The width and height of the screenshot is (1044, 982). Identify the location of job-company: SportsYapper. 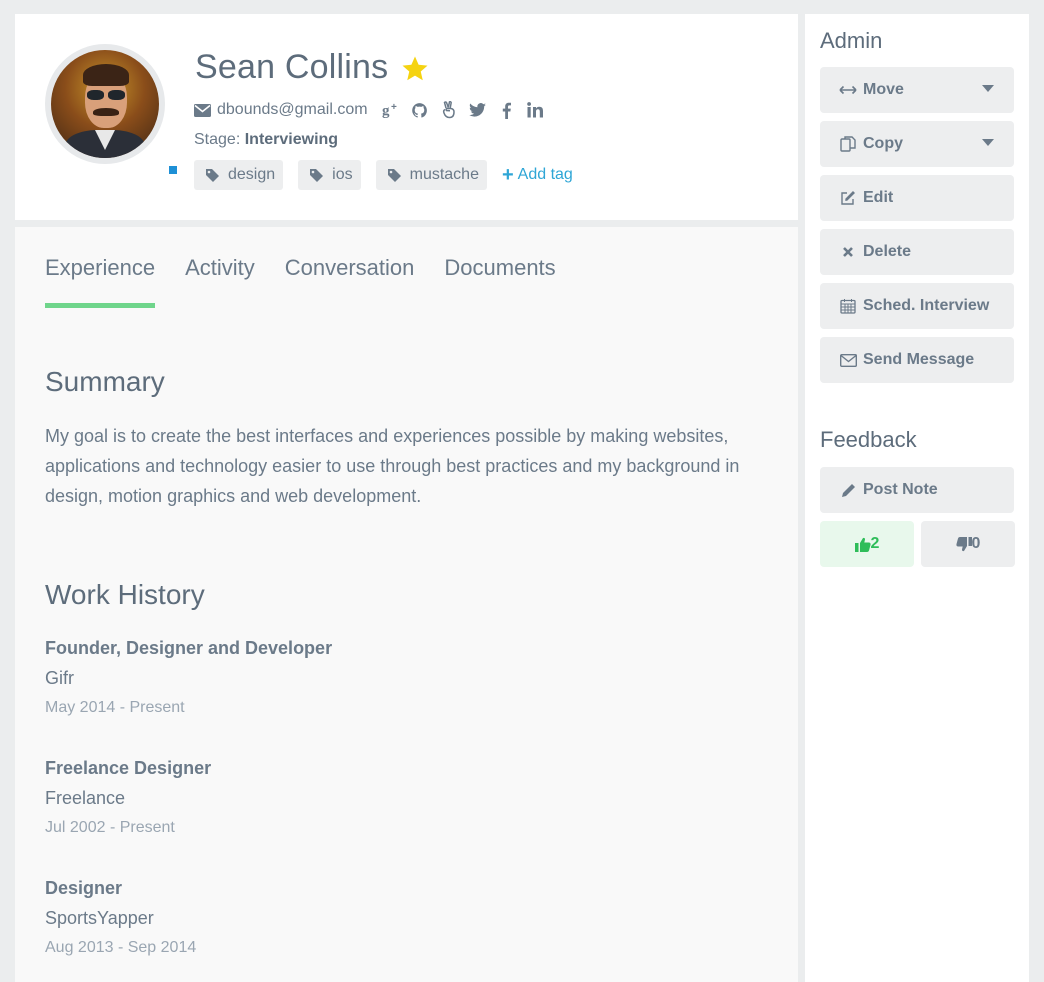
(99, 918).